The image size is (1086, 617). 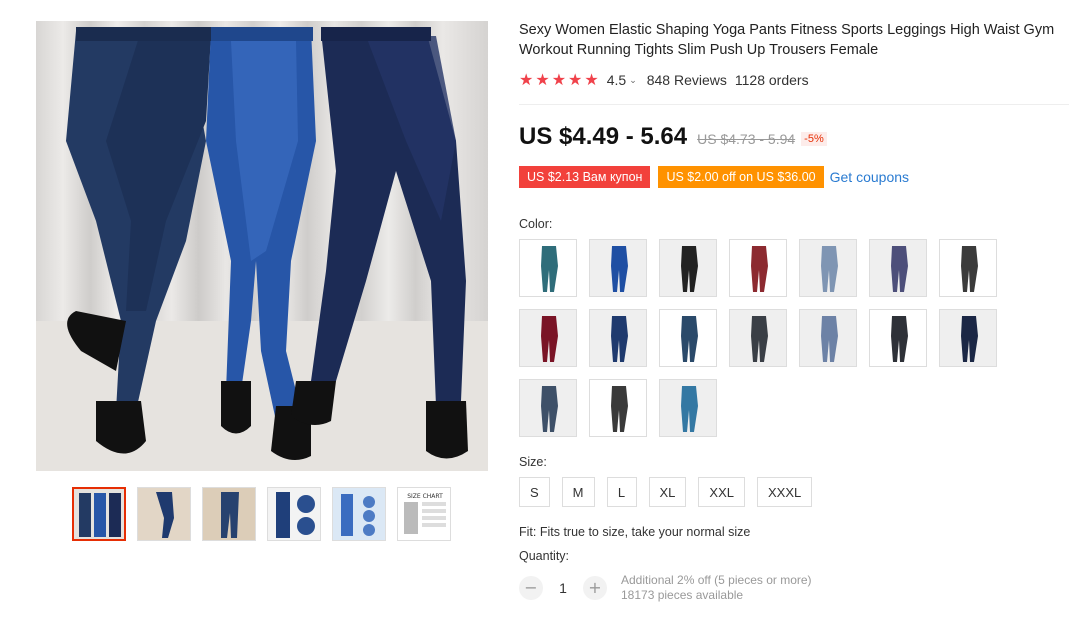 I want to click on color-label: Color:, so click(x=536, y=224).